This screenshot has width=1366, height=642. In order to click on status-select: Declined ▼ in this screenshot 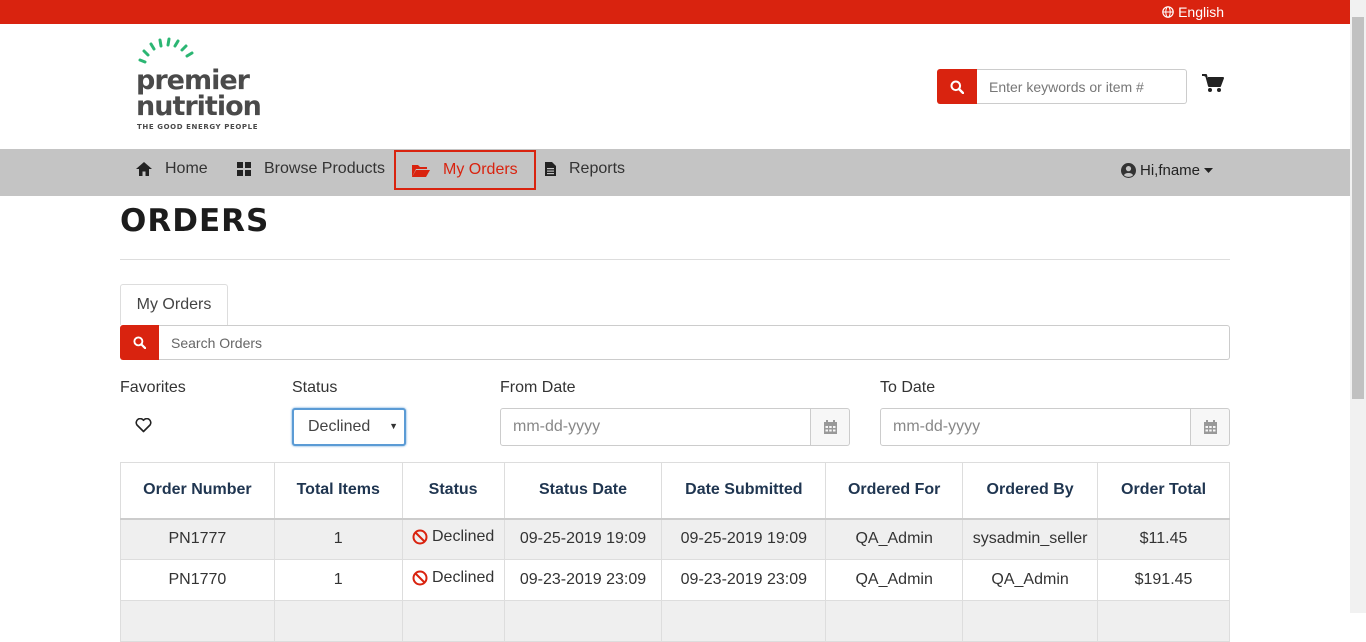, I will do `click(349, 427)`.